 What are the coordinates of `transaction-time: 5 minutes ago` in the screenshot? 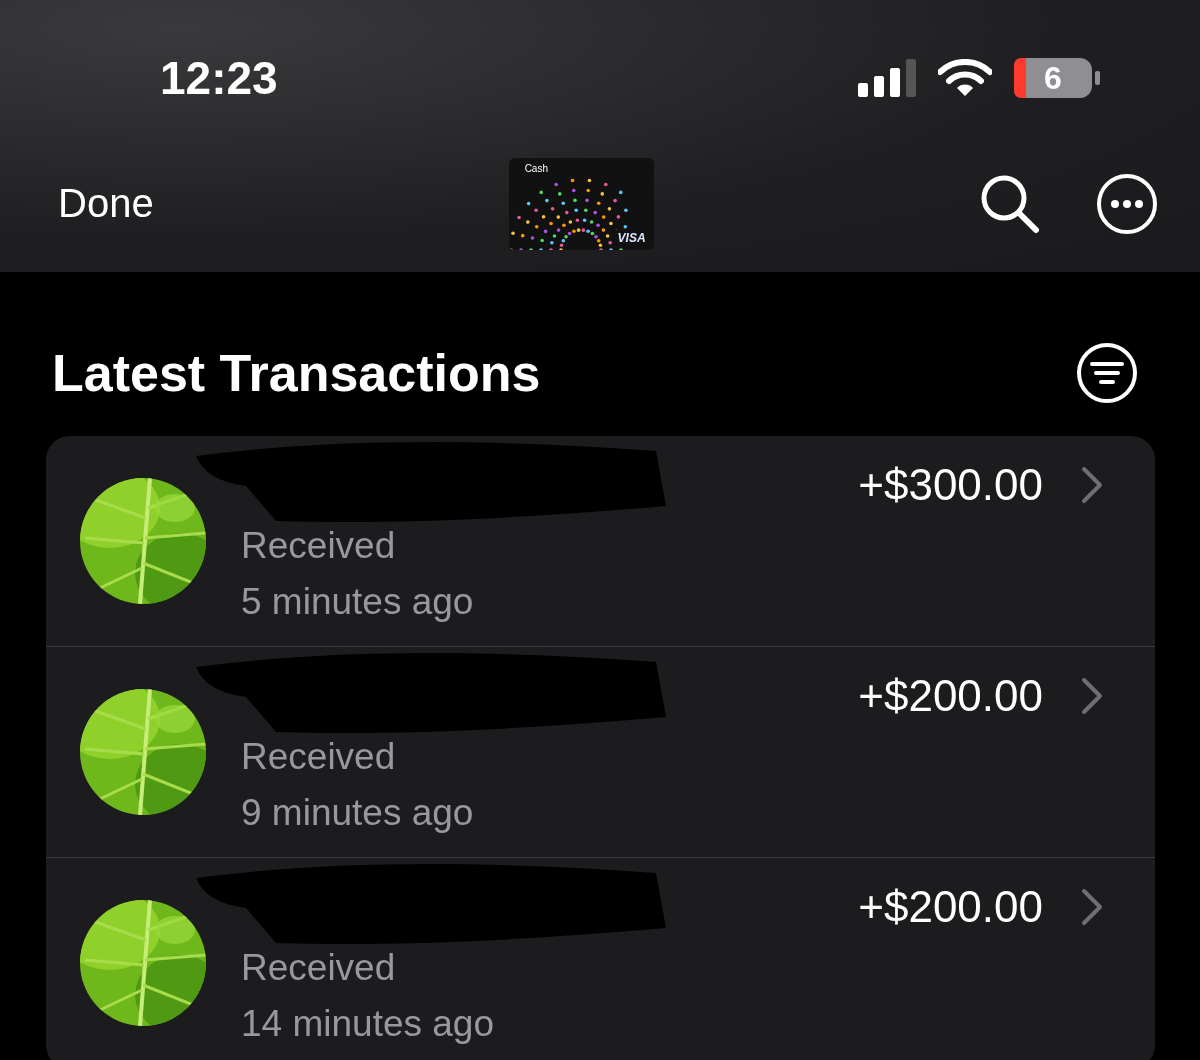 It's located at (357, 602).